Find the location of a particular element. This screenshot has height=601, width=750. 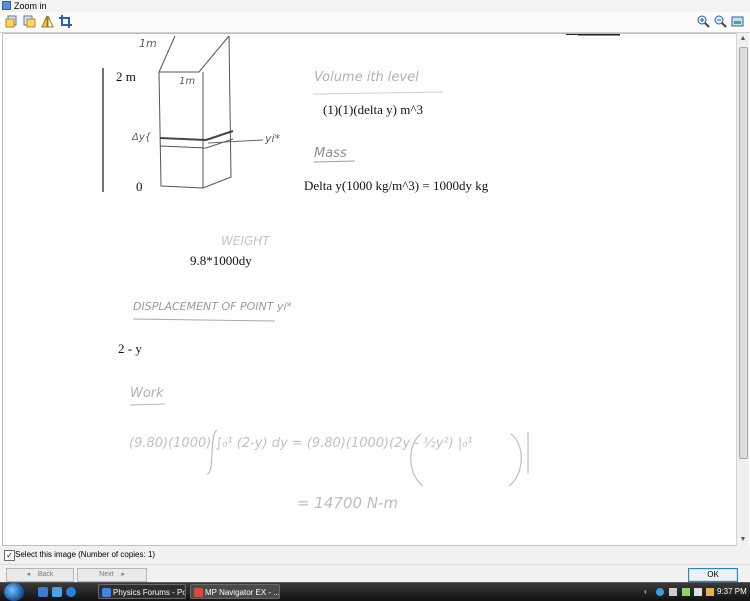

navigation-row: ◂ Back Next ▸ OK is located at coordinates (375, 573).